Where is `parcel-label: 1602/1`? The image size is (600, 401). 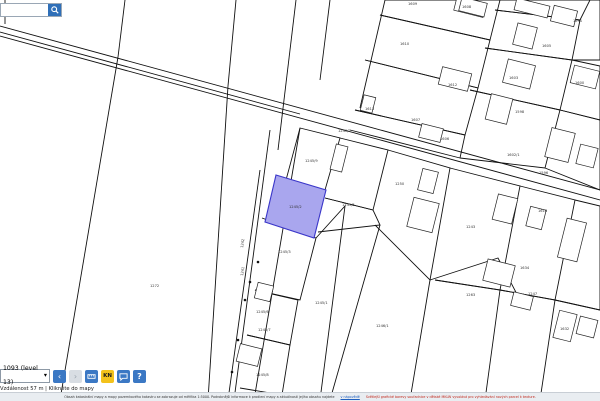
parcel-label: 1602/1 is located at coordinates (513, 155).